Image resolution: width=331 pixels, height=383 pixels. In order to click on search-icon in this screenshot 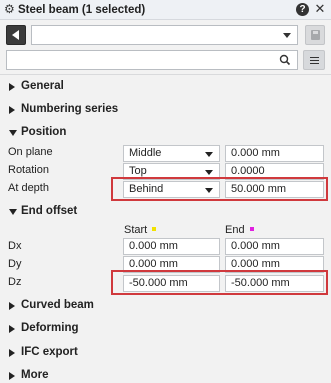, I will do `click(285, 60)`.